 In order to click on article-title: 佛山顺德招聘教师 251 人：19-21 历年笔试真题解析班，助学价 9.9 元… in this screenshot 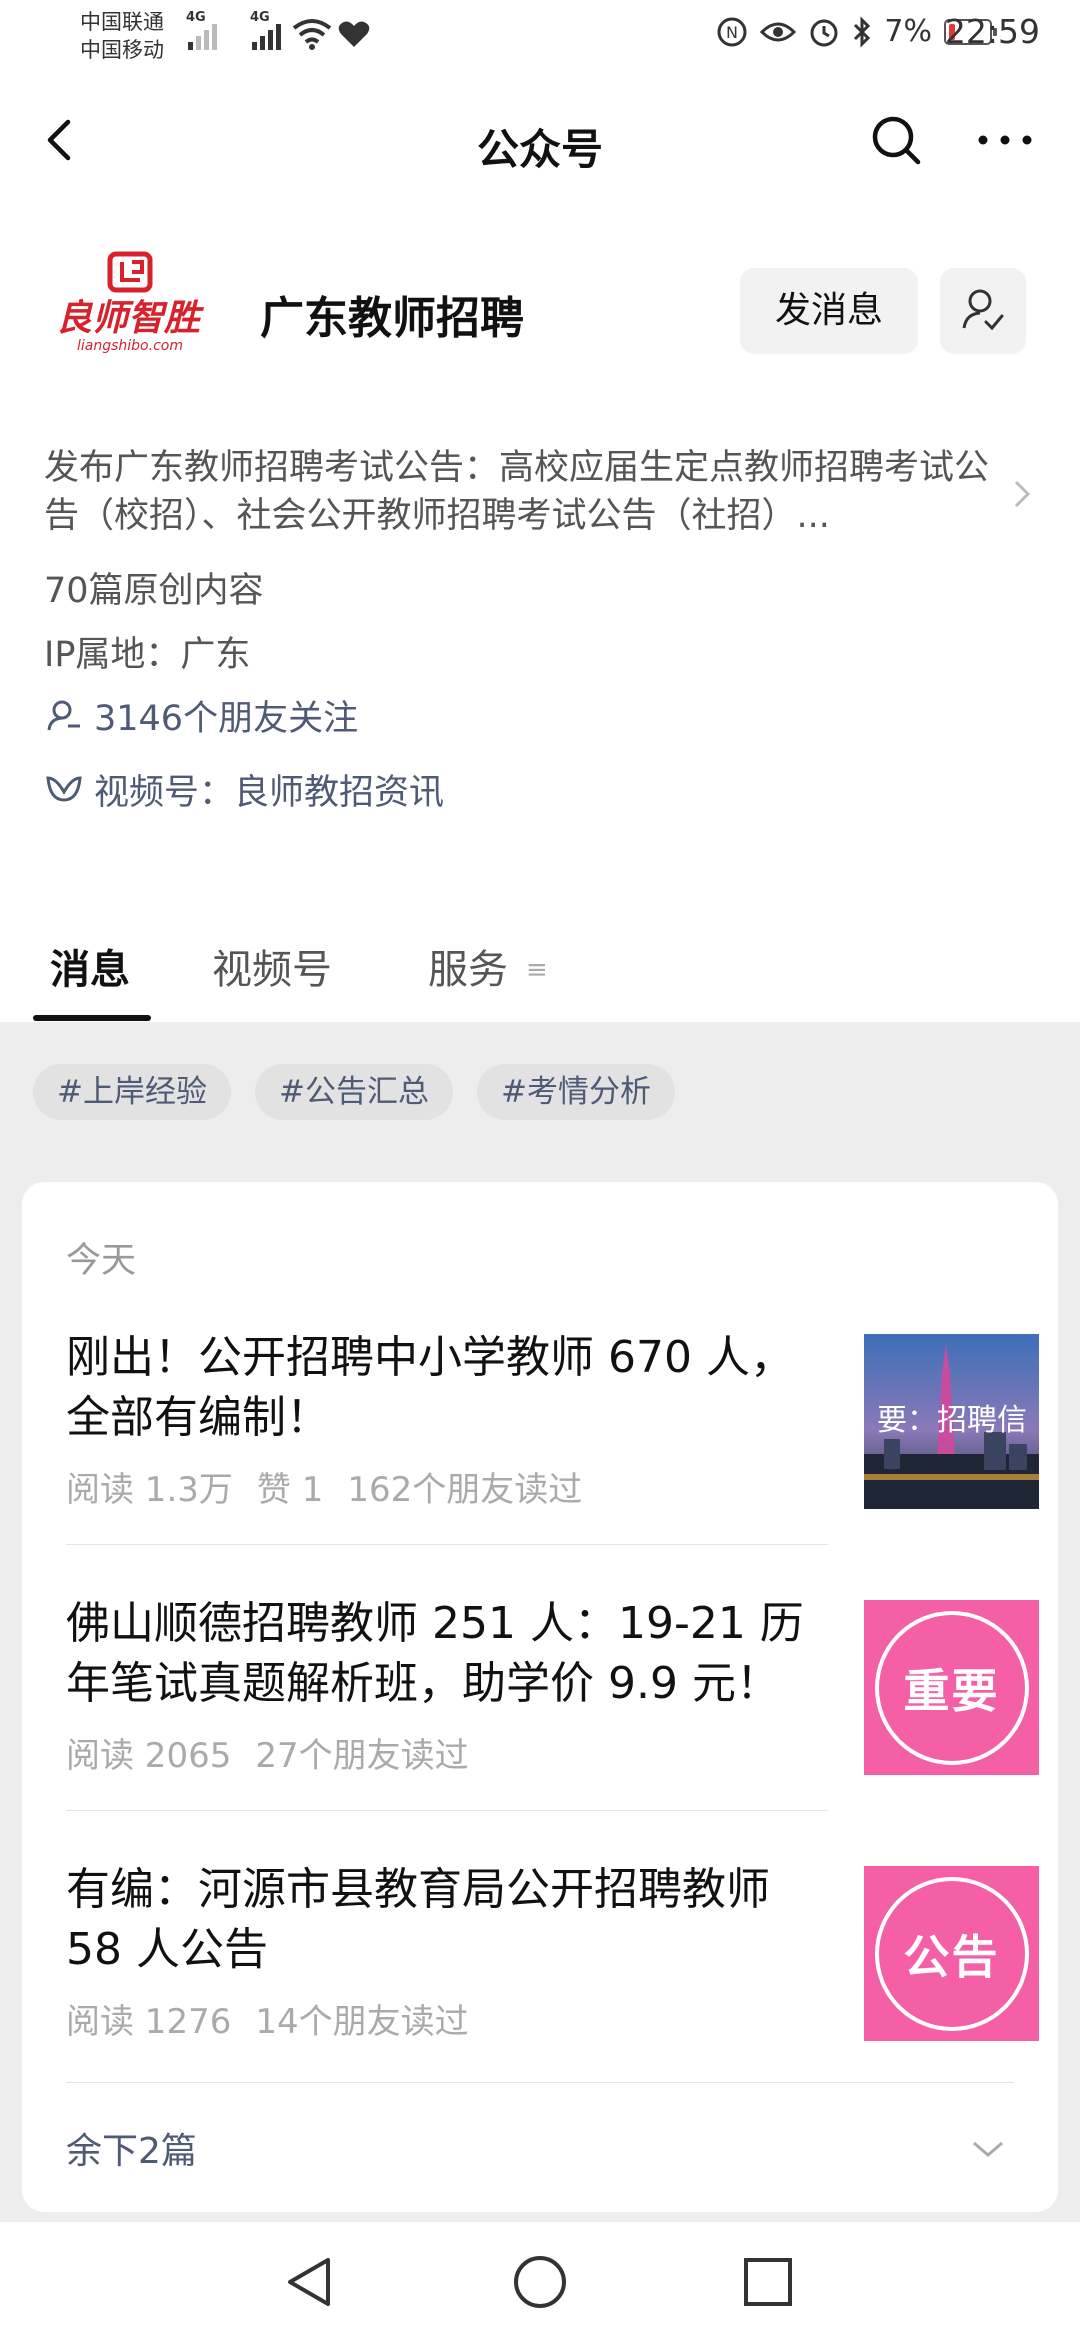, I will do `click(435, 1653)`.